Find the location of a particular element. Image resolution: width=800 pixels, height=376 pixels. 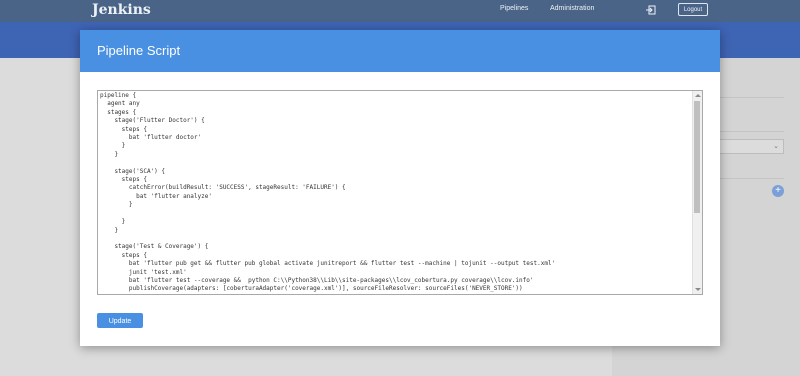

editor-scrollbar is located at coordinates (697, 192).